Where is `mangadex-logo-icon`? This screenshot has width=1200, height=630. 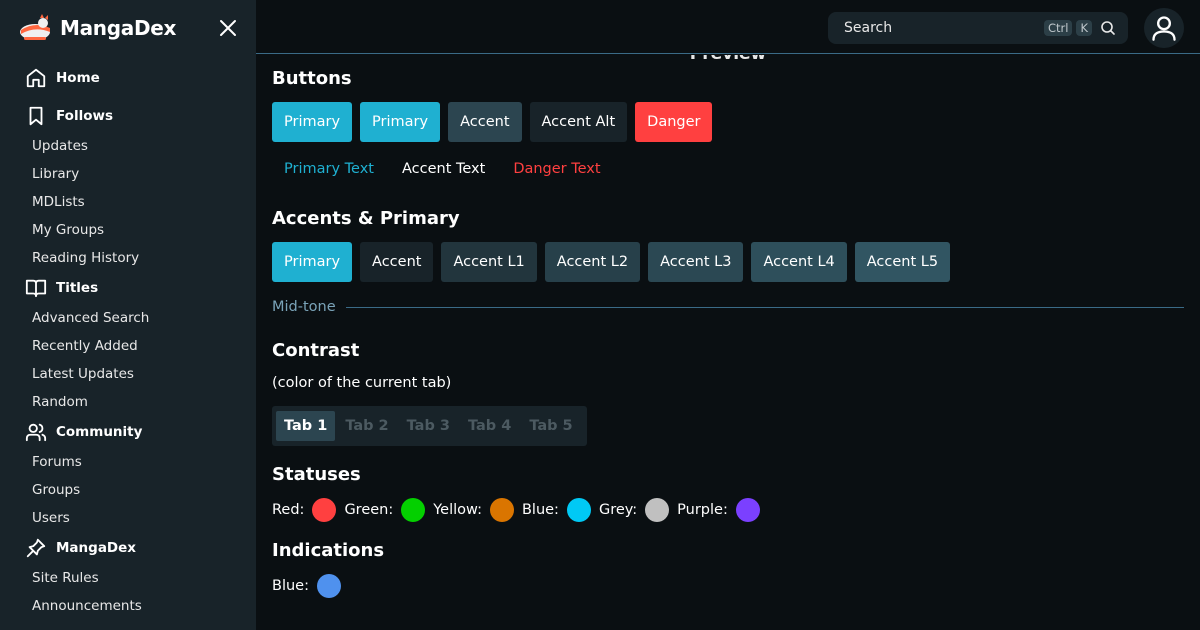 mangadex-logo-icon is located at coordinates (35, 27).